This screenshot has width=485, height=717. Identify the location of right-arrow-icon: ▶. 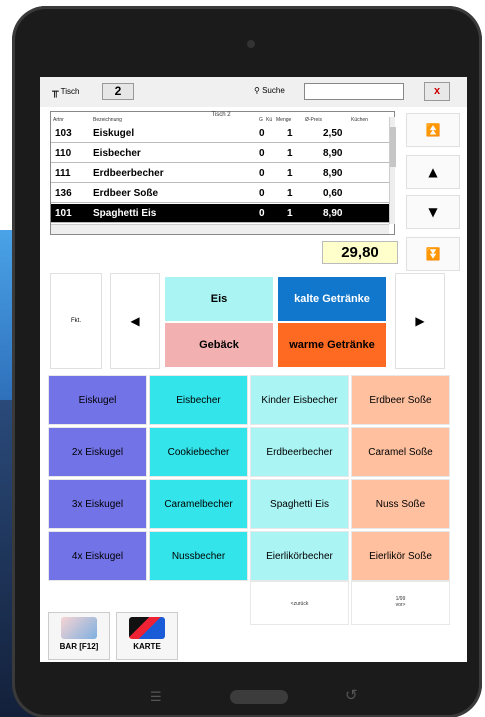
(420, 321).